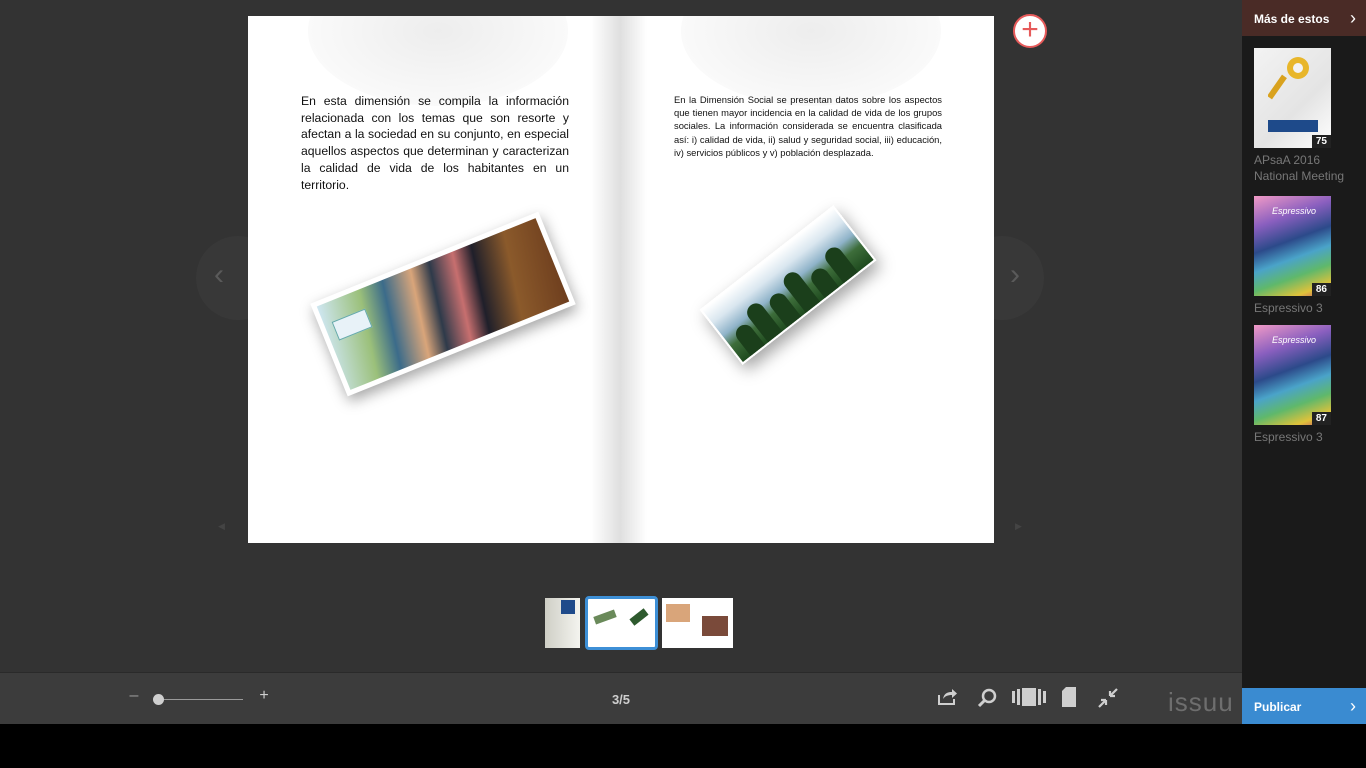 Image resolution: width=1366 pixels, height=768 pixels. Describe the element at coordinates (1108, 698) in the screenshot. I see `exit-fullscreen-icon` at that location.